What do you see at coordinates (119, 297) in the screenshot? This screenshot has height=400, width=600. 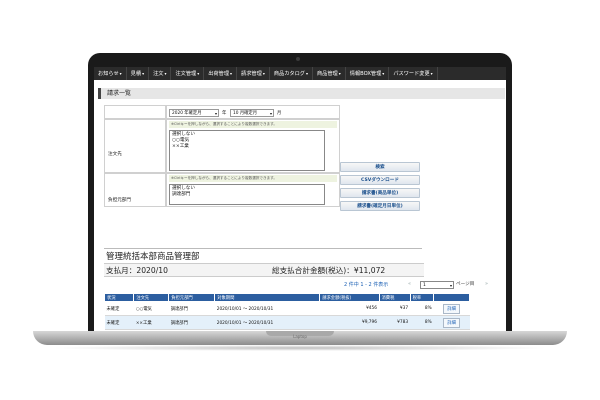 I see `column-header: 状況` at bounding box center [119, 297].